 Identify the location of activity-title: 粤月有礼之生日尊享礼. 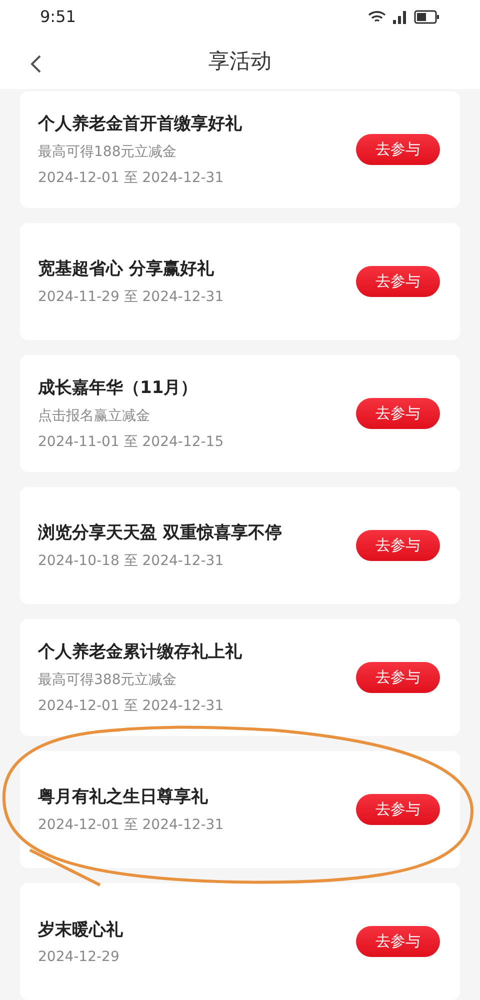
(123, 797).